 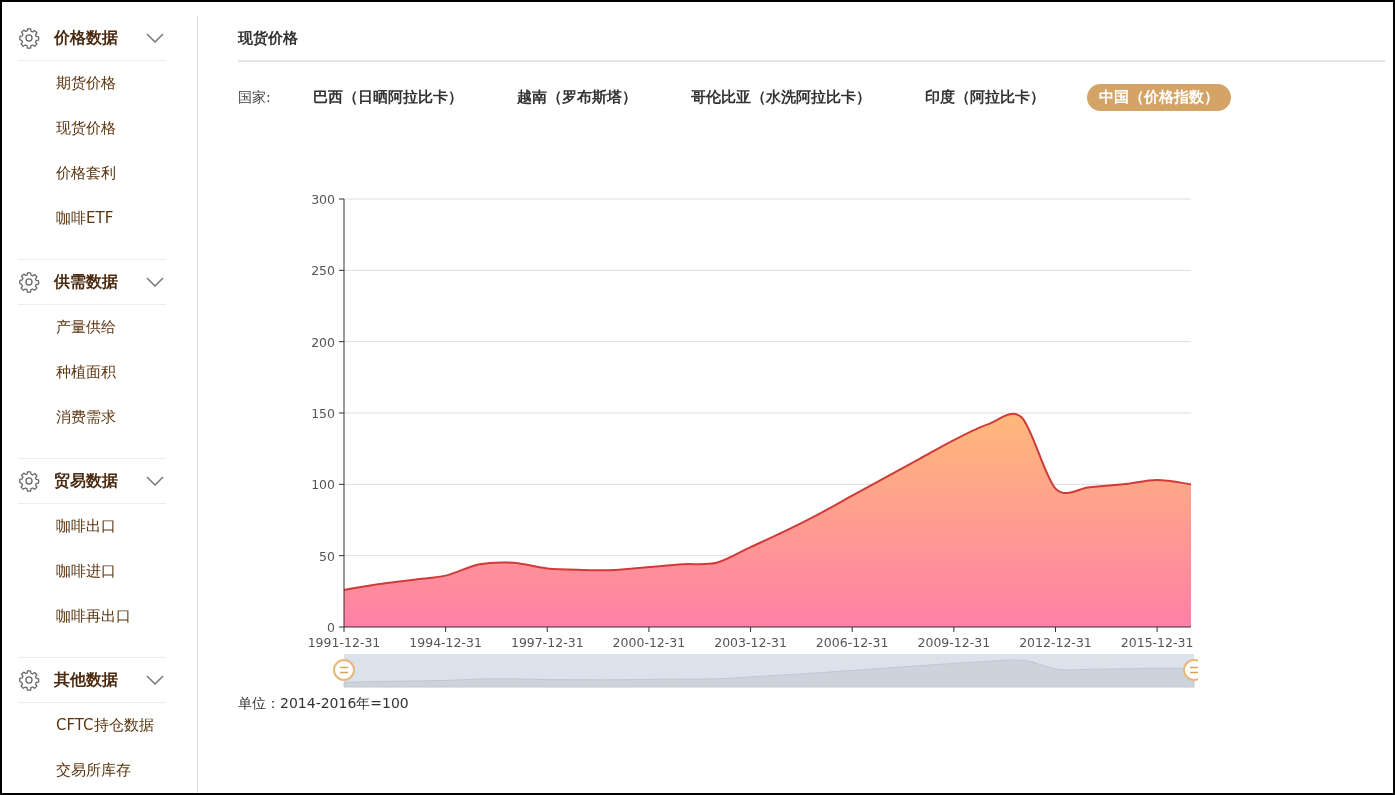 What do you see at coordinates (327, 556) in the screenshot?
I see `axis-tick-label: 50` at bounding box center [327, 556].